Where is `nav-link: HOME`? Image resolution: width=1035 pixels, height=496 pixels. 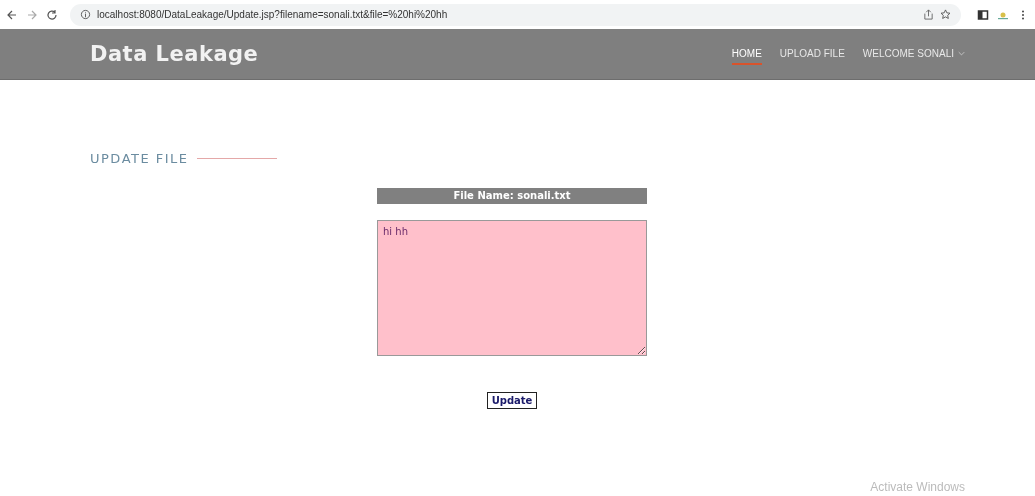 nav-link: HOME is located at coordinates (746, 54).